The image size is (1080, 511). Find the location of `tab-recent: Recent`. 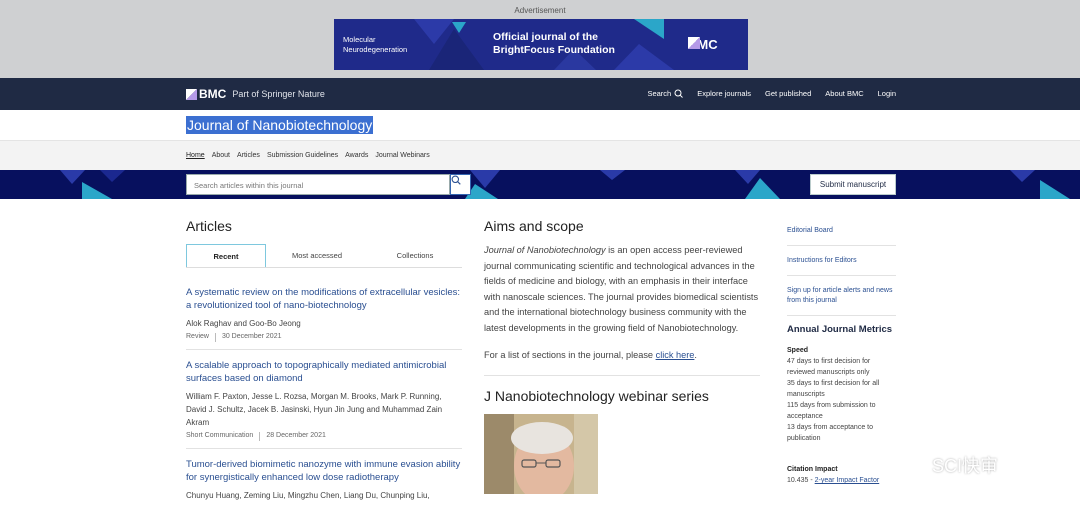

tab-recent: Recent is located at coordinates (226, 255).